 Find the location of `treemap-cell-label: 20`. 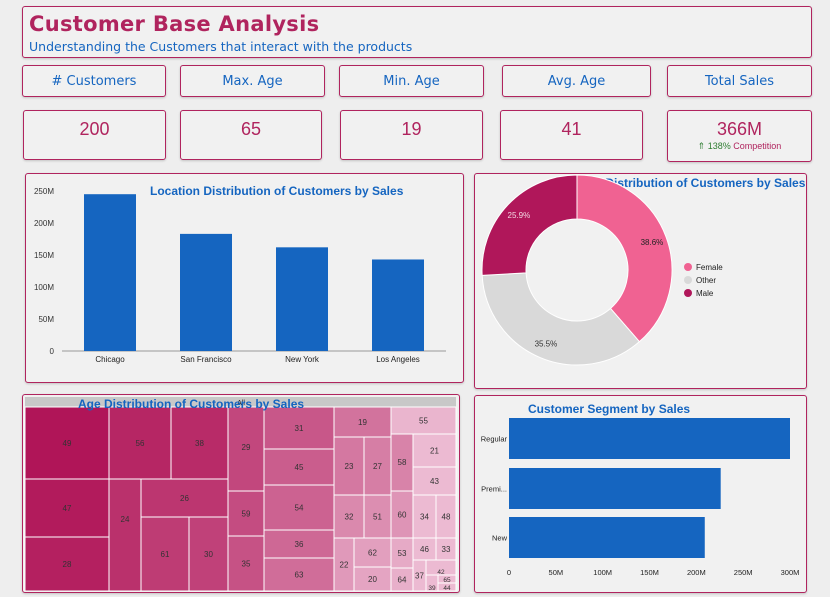

treemap-cell-label: 20 is located at coordinates (372, 579).